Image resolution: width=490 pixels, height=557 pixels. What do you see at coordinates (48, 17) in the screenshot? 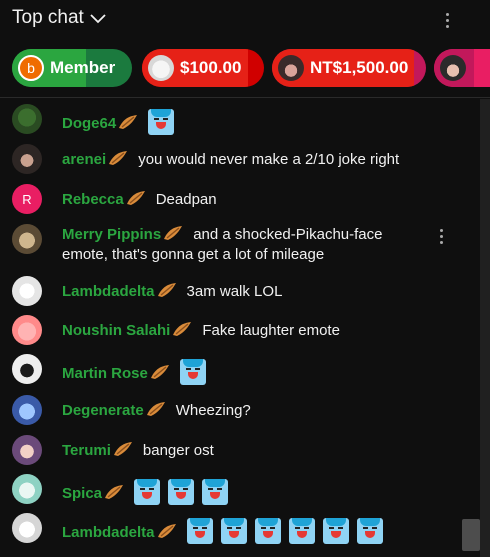
I see `chat-mode-label: Top chat` at bounding box center [48, 17].